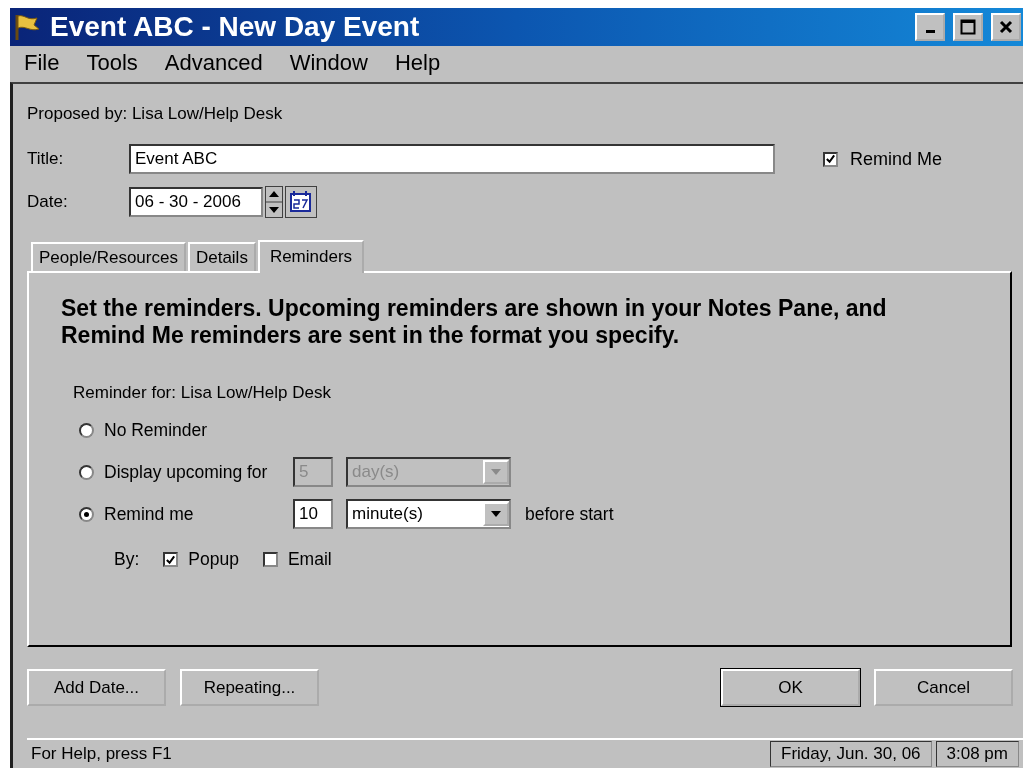 The image size is (1023, 768). What do you see at coordinates (311, 256) in the screenshot?
I see `tab: Reminders` at bounding box center [311, 256].